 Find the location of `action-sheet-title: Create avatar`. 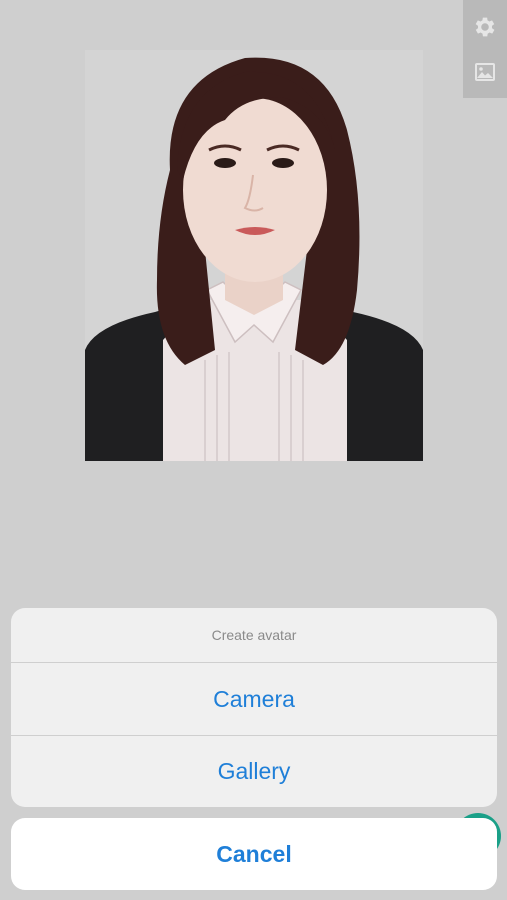

action-sheet-title: Create avatar is located at coordinates (254, 635).